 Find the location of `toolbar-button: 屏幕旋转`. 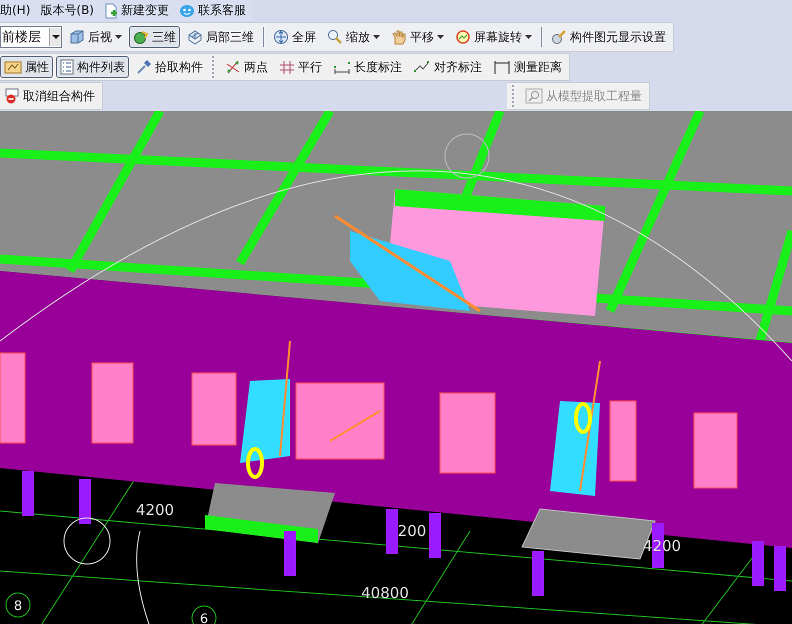

toolbar-button: 屏幕旋转 is located at coordinates (493, 37).